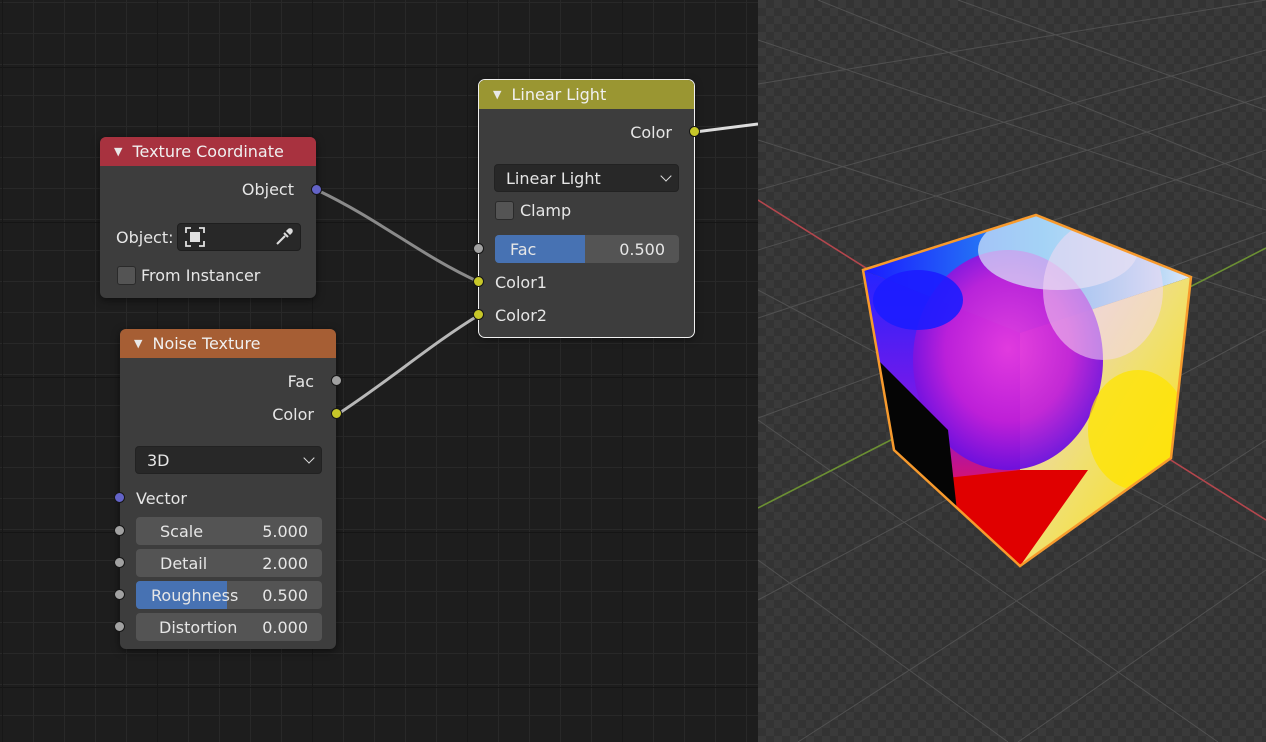 Image resolution: width=1266 pixels, height=742 pixels. I want to click on scale-slider: Scale 5.000, so click(229, 531).